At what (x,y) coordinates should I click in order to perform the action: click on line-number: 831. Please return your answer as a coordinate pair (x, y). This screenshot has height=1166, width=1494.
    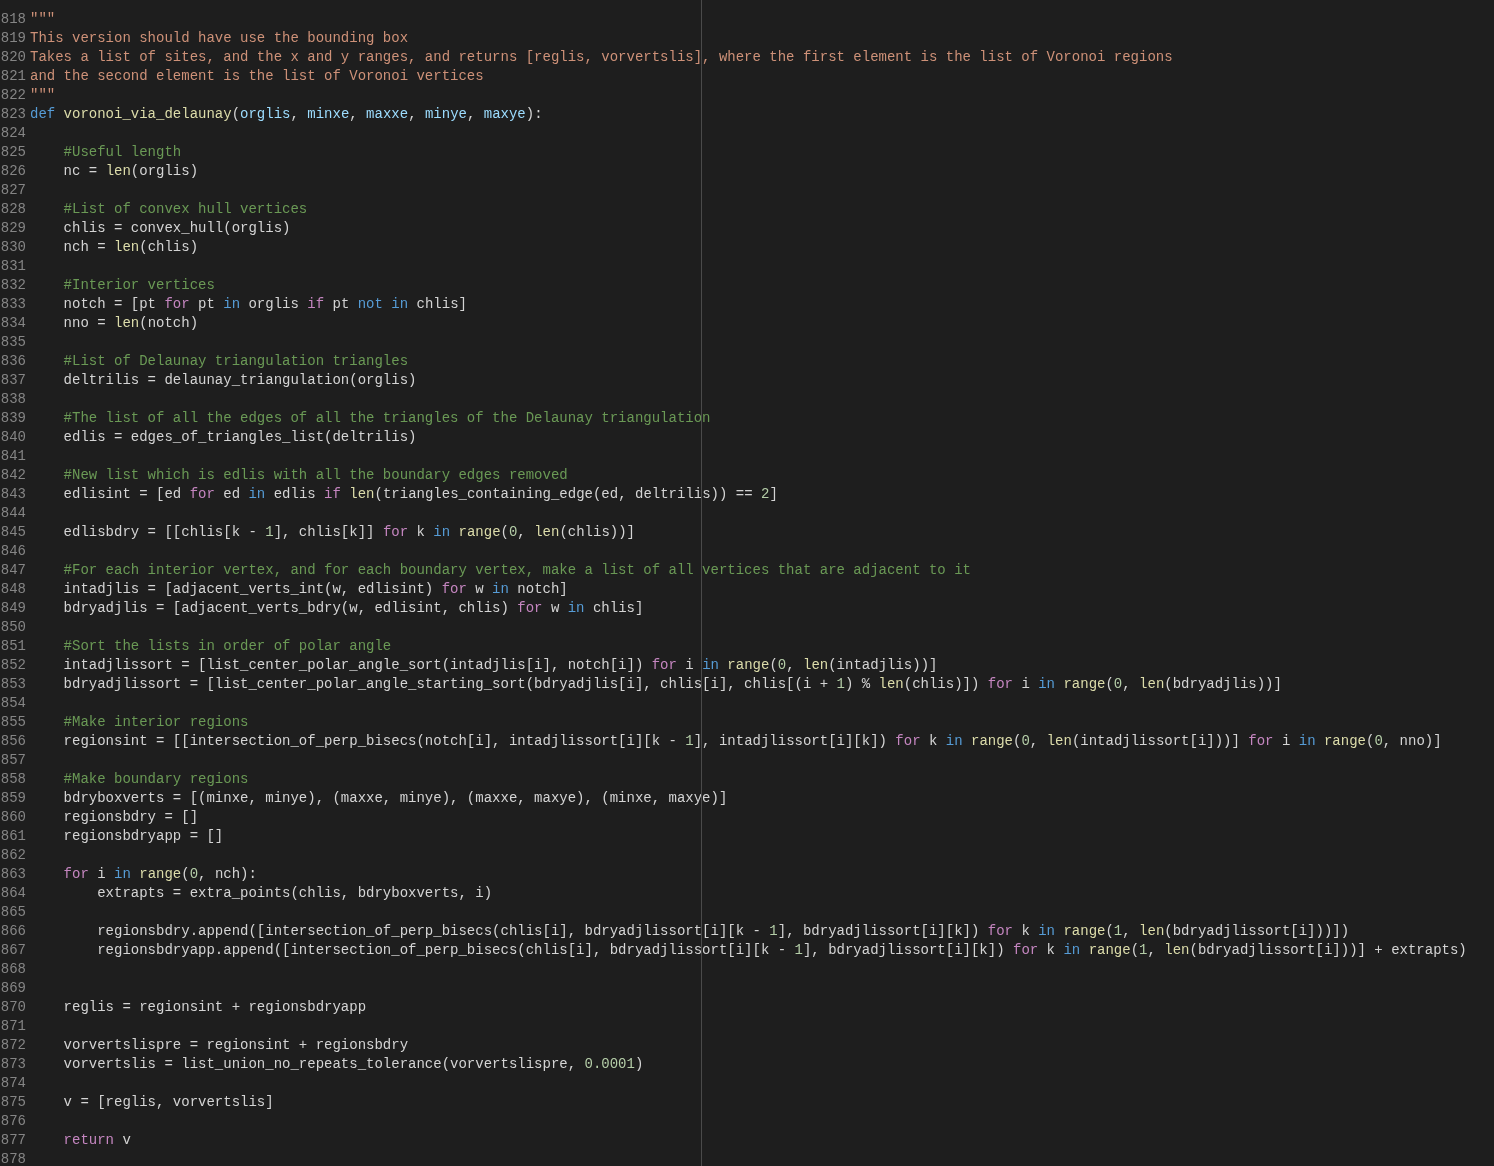
    Looking at the image, I should click on (13, 266).